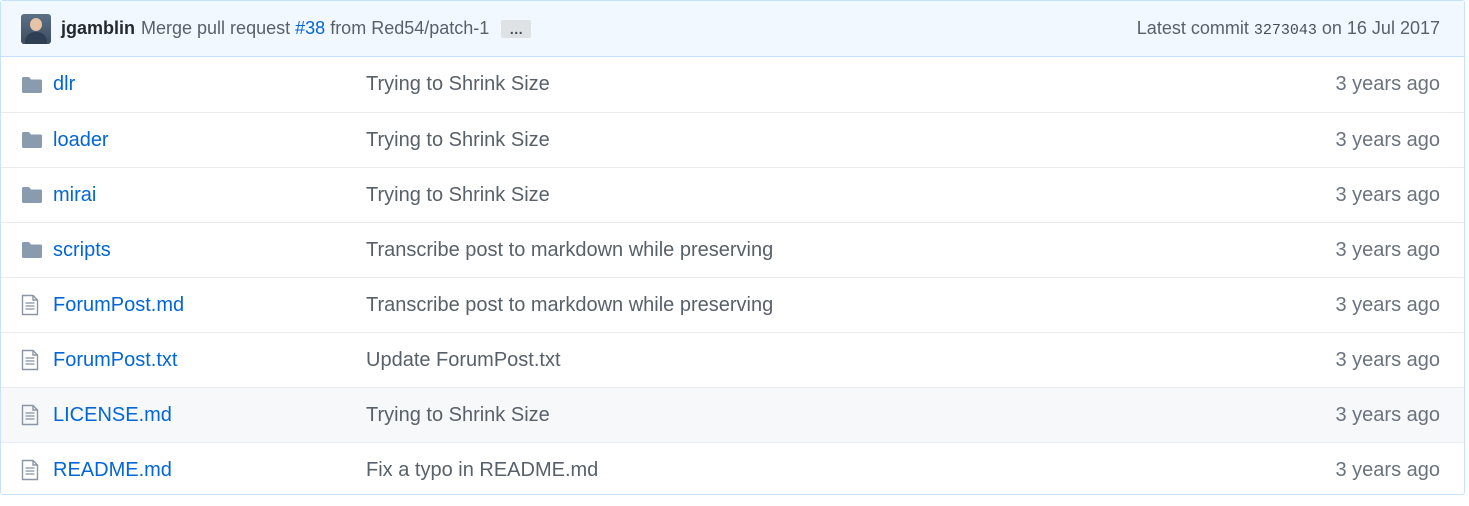 The width and height of the screenshot is (1469, 506). I want to click on latest-commit-info: Latest commit 3273043 on 16 Jul 2017, so click(1288, 28).